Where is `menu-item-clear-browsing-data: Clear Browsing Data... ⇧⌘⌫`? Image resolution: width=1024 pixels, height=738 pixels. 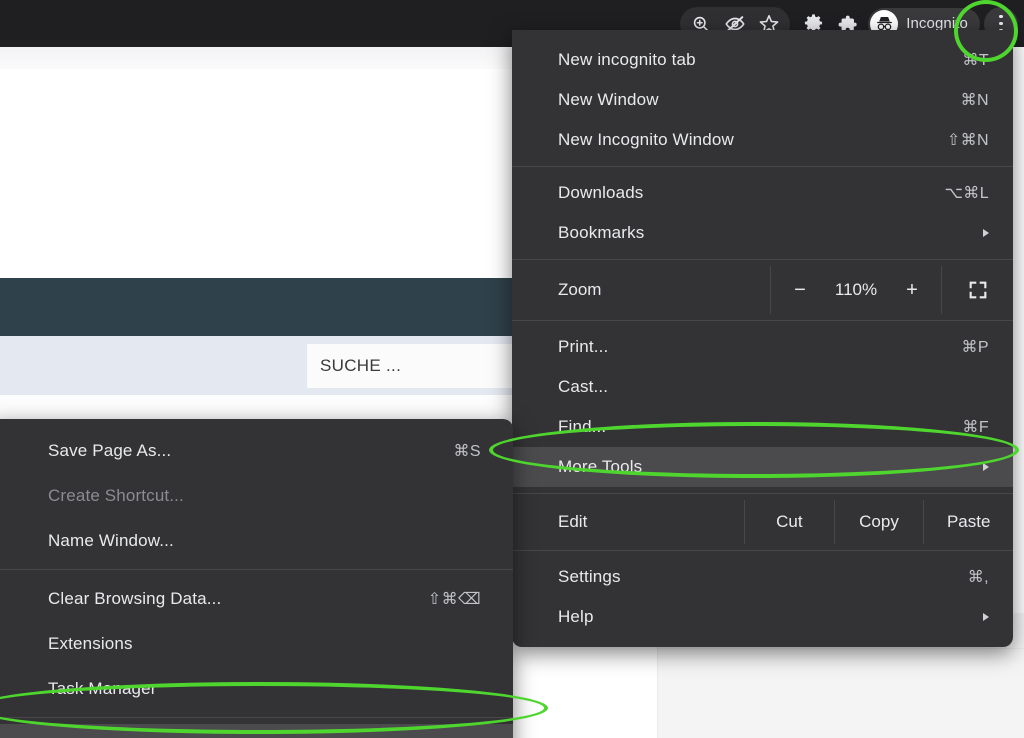
menu-item-clear-browsing-data: Clear Browsing Data... ⇧⌘⌫ is located at coordinates (256, 598).